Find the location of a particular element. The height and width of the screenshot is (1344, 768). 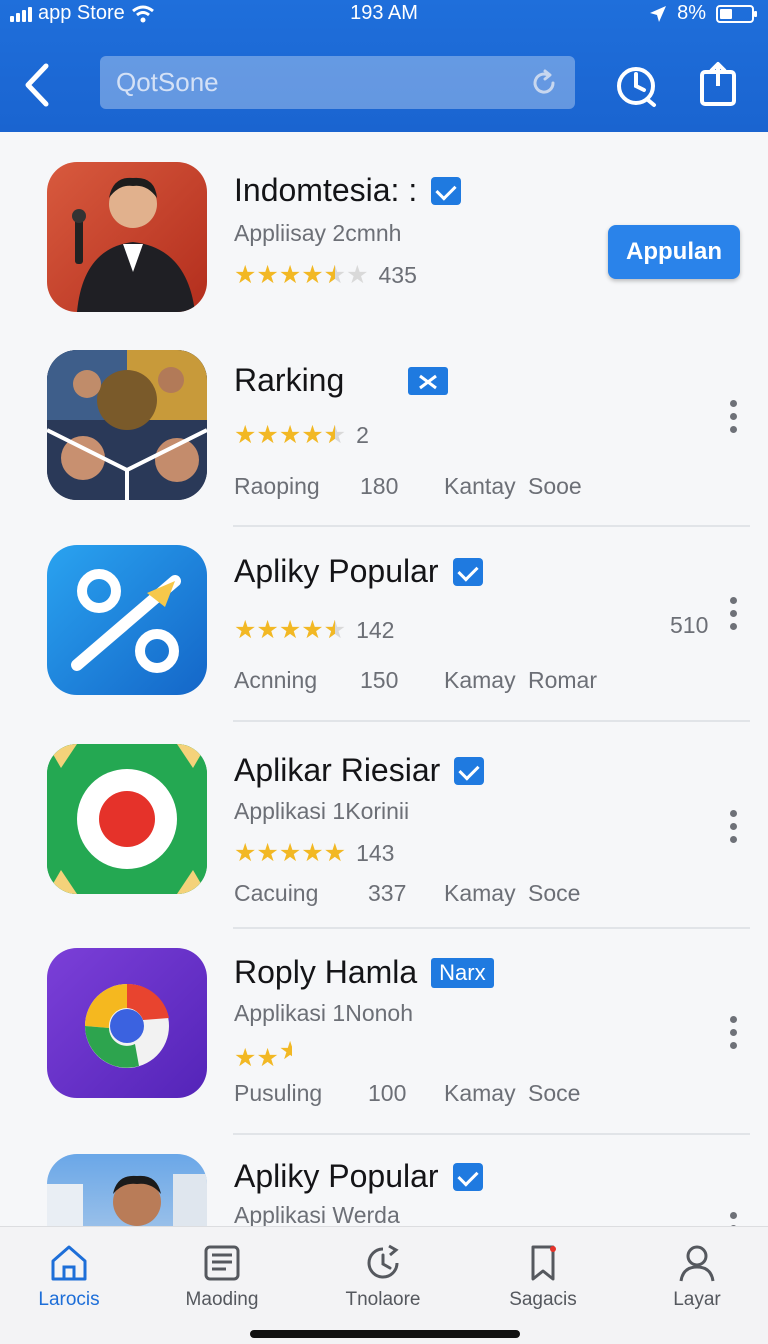

tab-label: Larocis is located at coordinates (69, 1299).